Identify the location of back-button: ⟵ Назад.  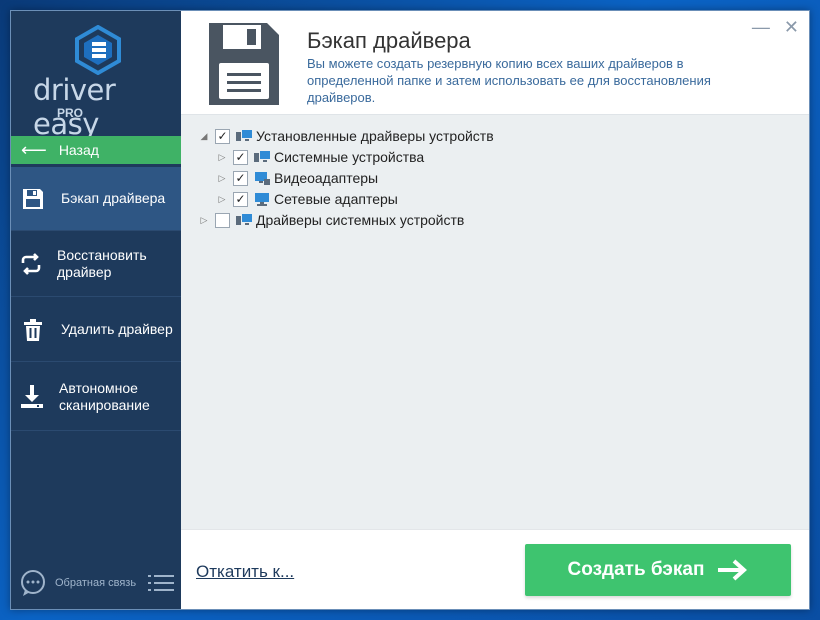
(96, 150).